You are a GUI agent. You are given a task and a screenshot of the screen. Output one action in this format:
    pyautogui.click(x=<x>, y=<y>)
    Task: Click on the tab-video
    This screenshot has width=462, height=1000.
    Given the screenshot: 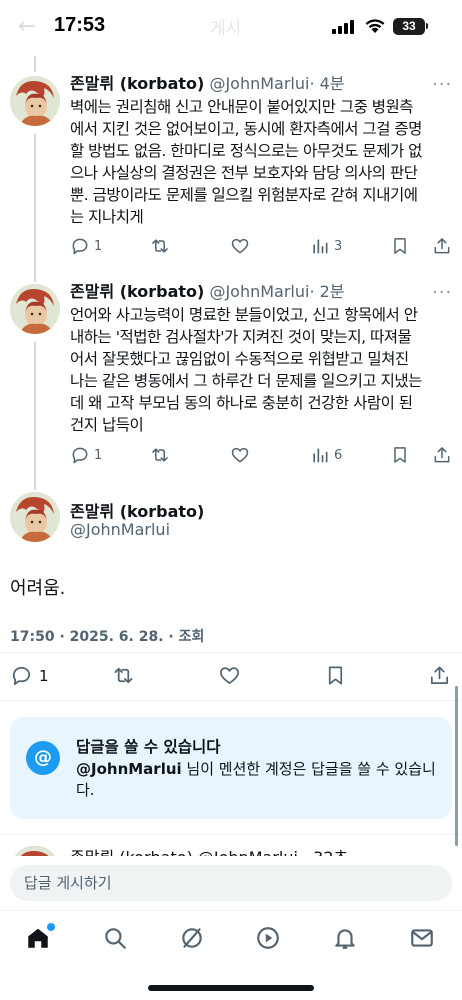 What is the action you would take?
    pyautogui.click(x=270, y=940)
    